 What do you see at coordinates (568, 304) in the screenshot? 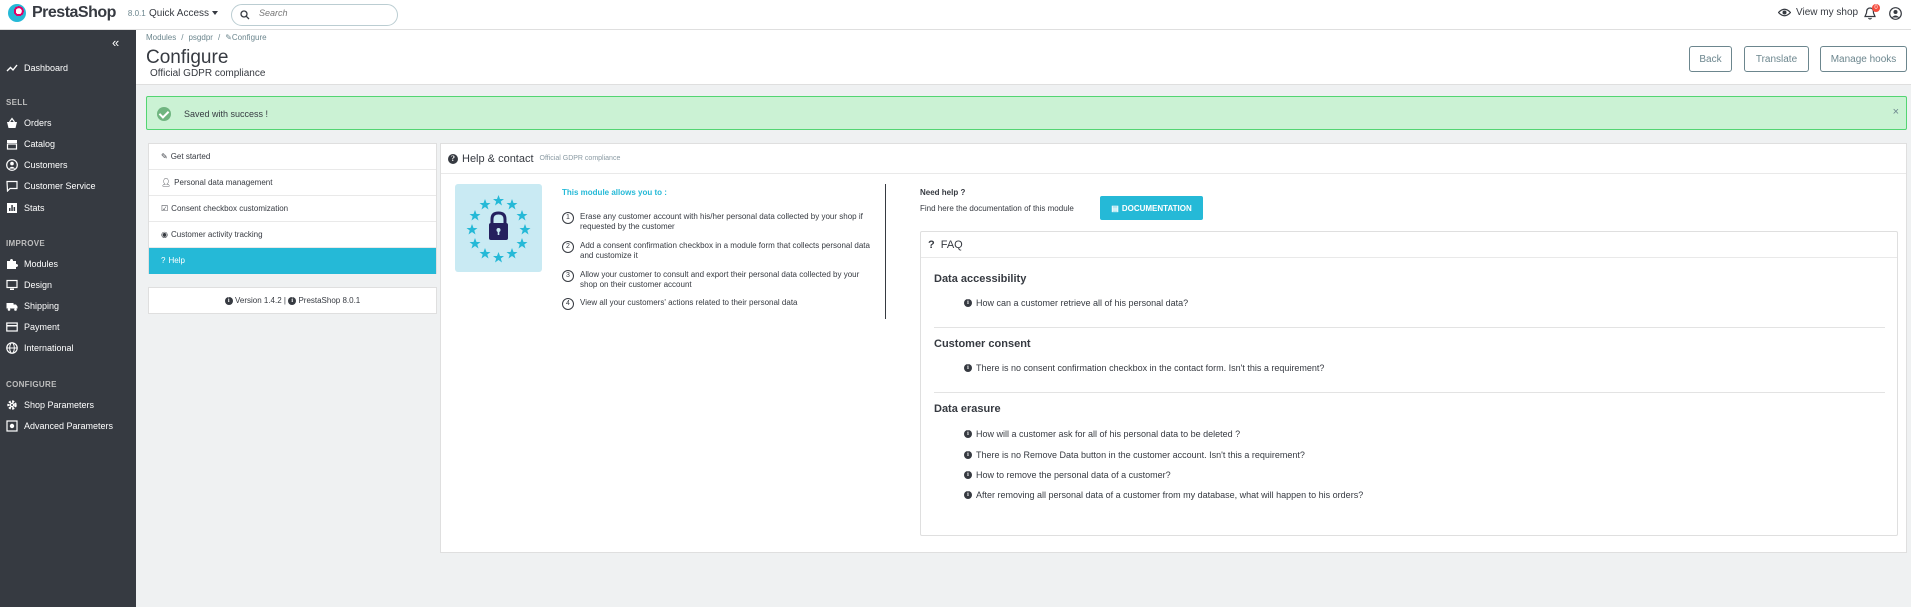
I see `step-number: 4` at bounding box center [568, 304].